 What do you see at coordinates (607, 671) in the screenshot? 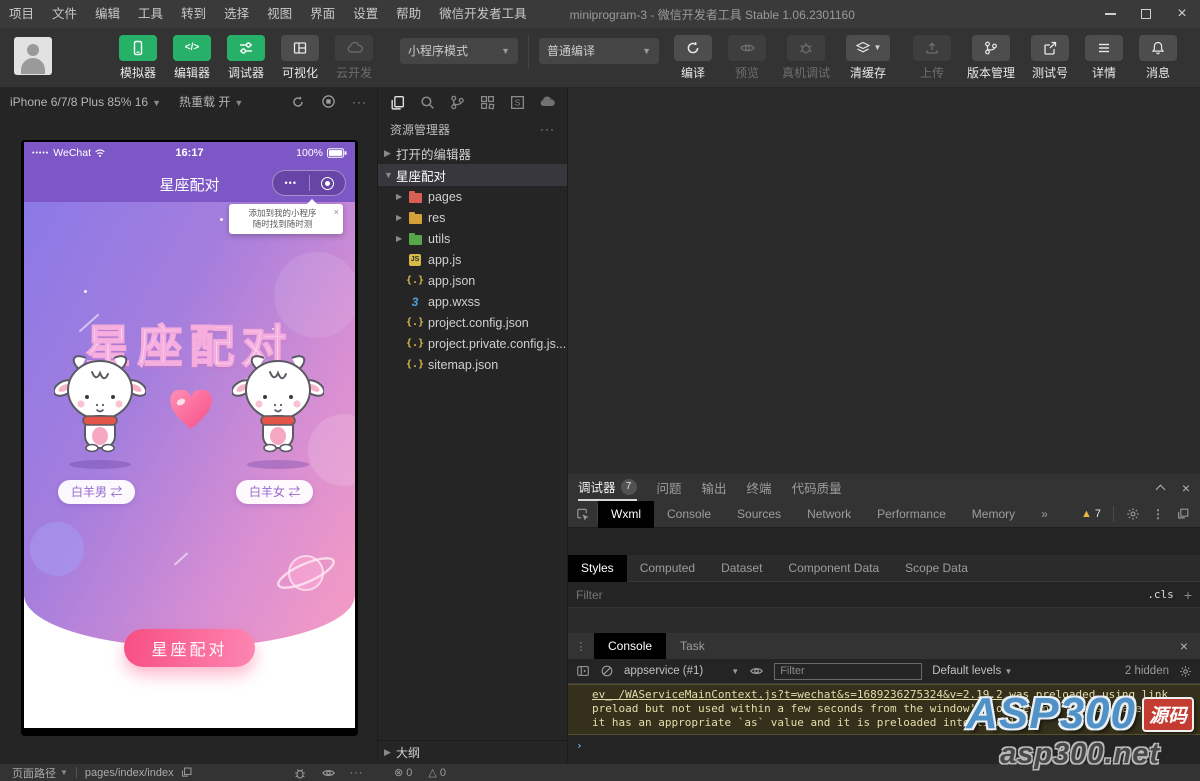
I see `clear-console-icon` at bounding box center [607, 671].